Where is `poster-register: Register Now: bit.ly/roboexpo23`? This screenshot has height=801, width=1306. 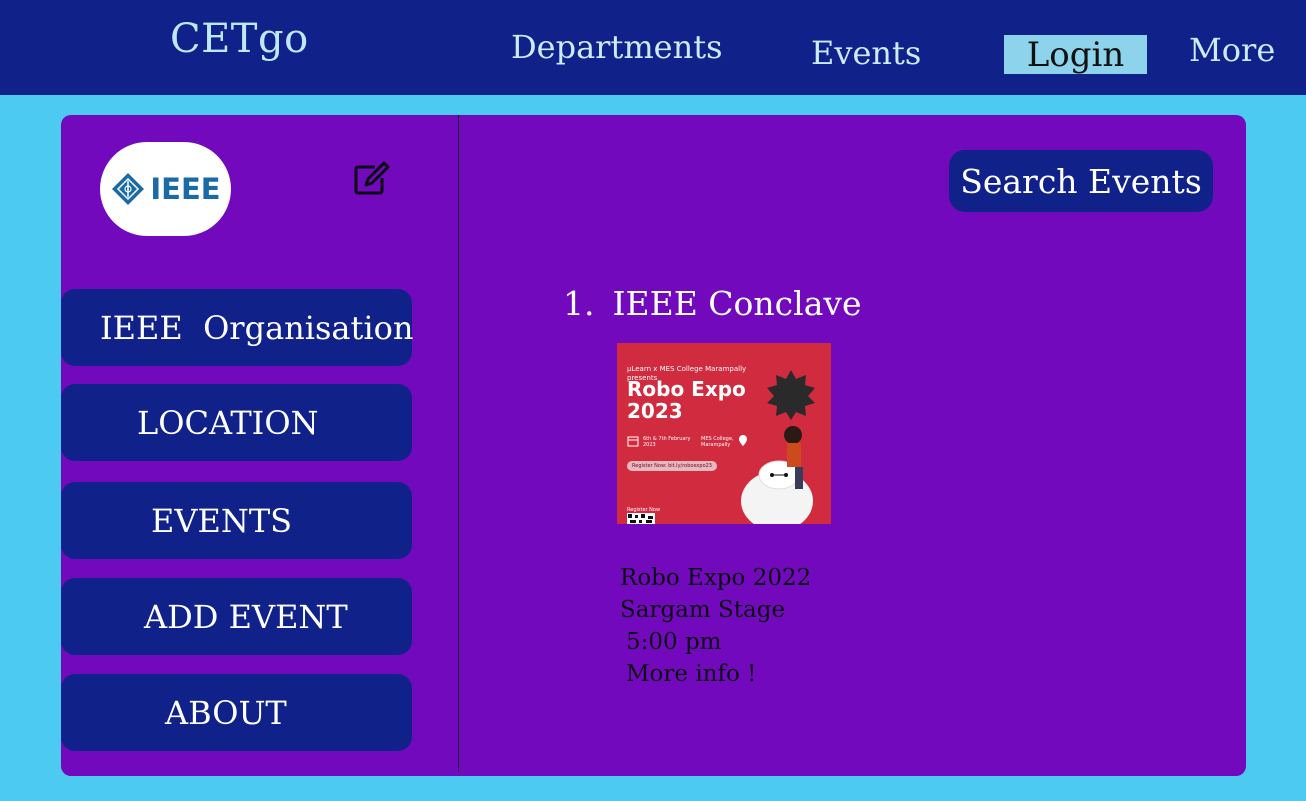
poster-register: Register Now: bit.ly/roboexpo23 is located at coordinates (672, 466).